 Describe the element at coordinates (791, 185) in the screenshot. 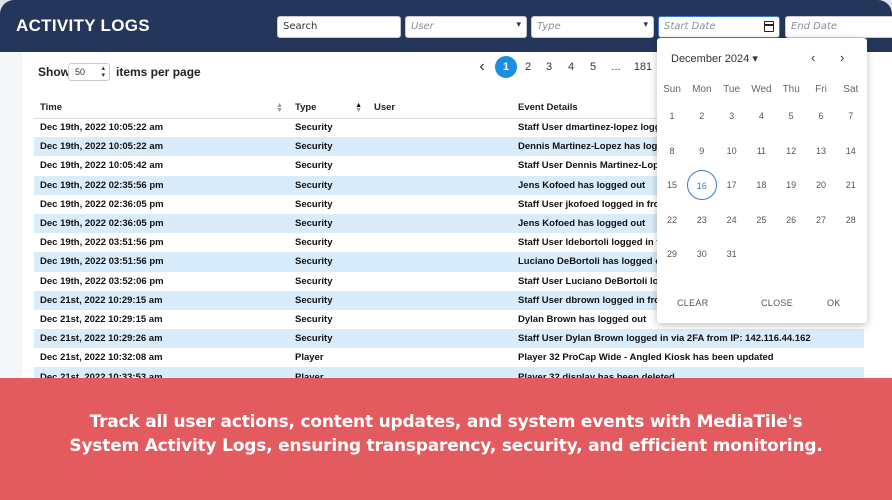

I see `calendar-day: 19` at that location.